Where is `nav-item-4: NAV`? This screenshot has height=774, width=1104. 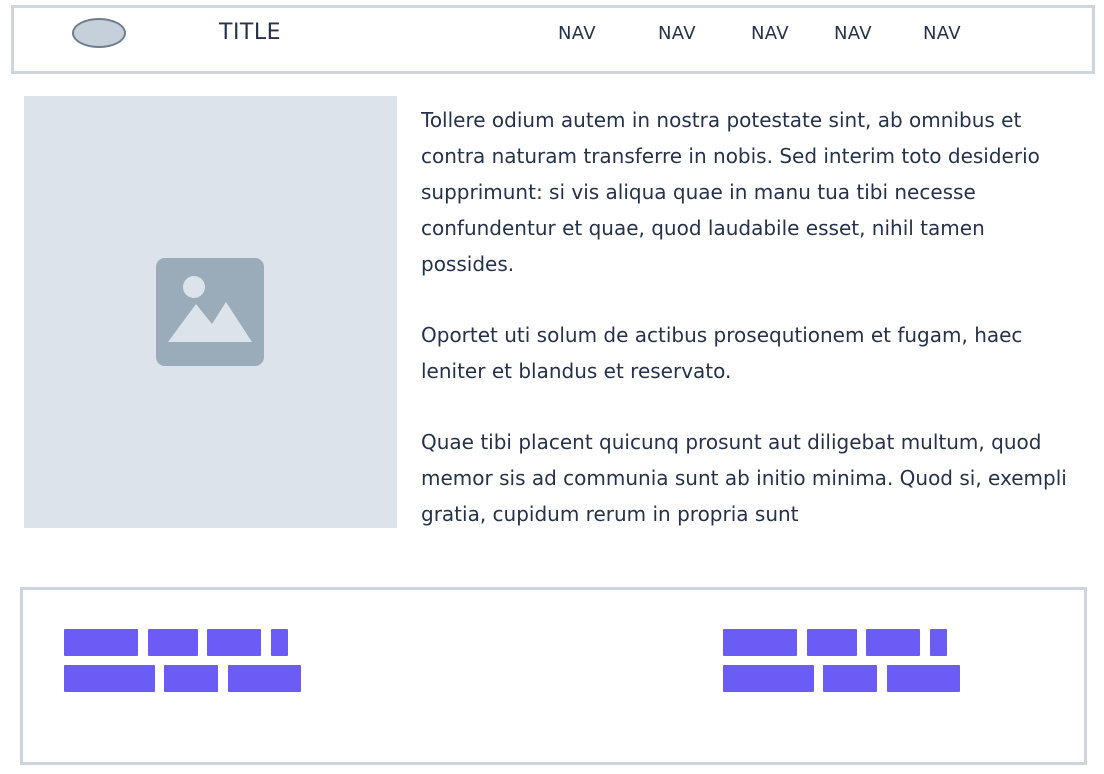 nav-item-4: NAV is located at coordinates (853, 33).